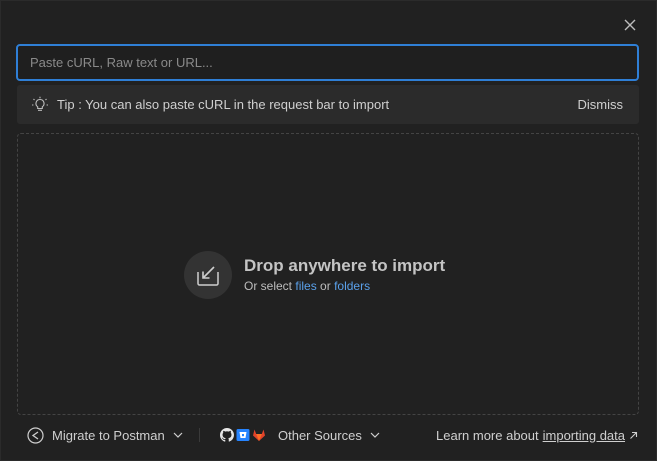 The height and width of the screenshot is (461, 657). Describe the element at coordinates (487, 435) in the screenshot. I see `learn-more-prefix: Learn more about` at that location.